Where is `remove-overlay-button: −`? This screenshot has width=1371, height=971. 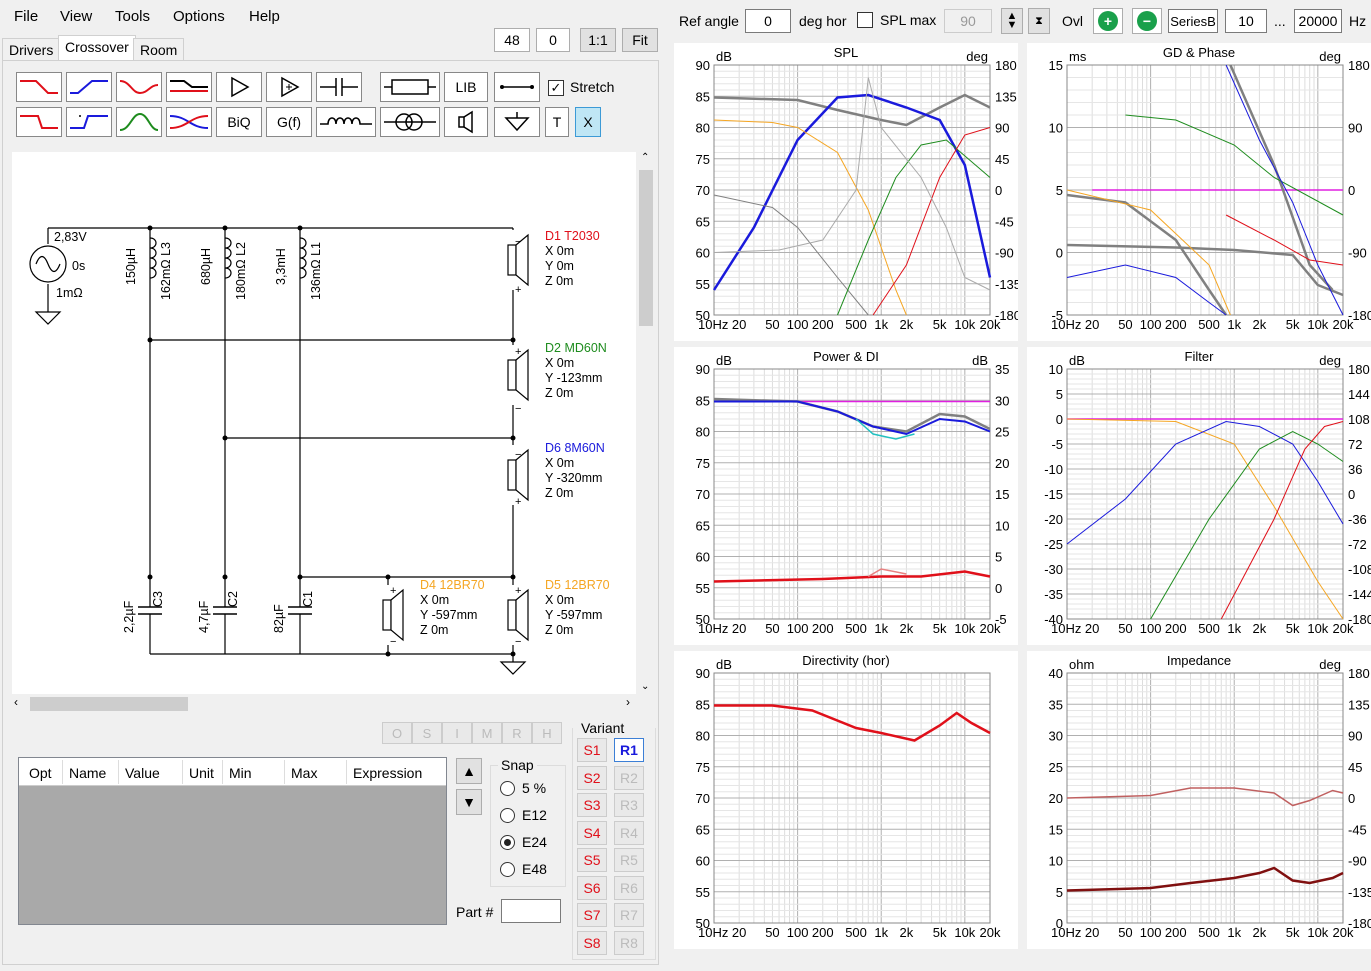 remove-overlay-button: − is located at coordinates (1147, 21).